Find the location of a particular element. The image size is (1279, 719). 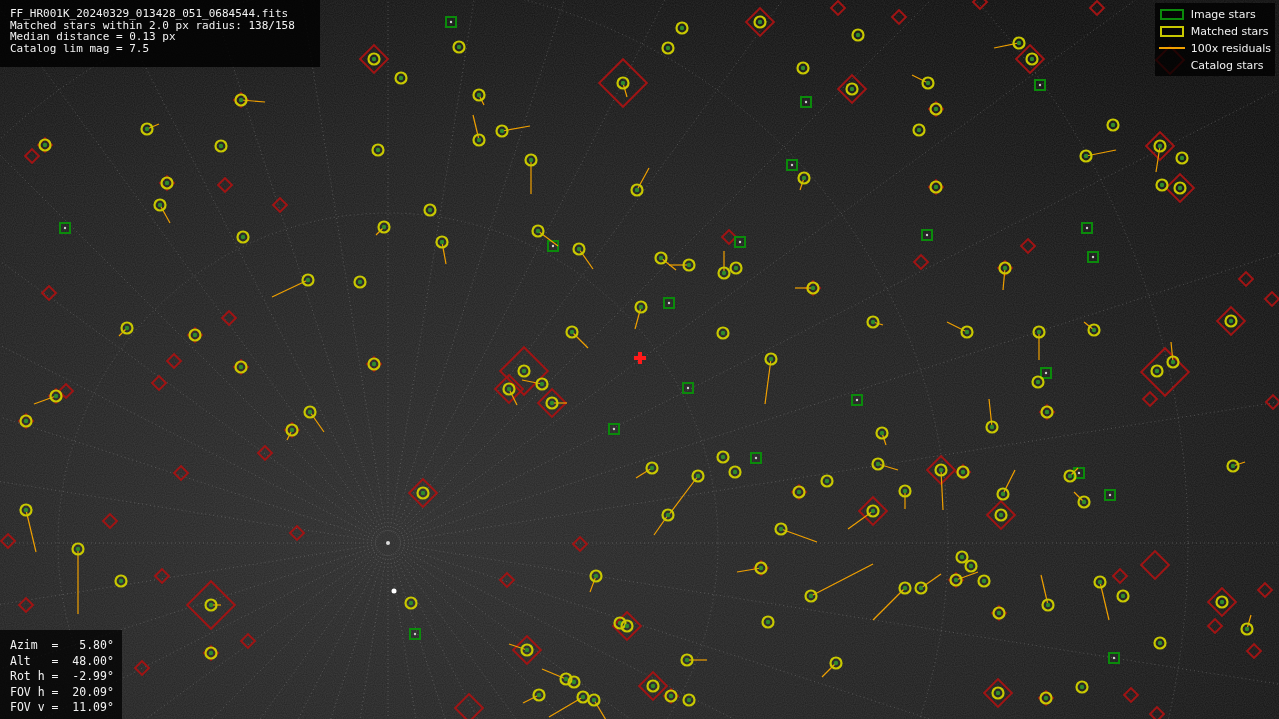

legend-label: Image stars is located at coordinates (1223, 14).